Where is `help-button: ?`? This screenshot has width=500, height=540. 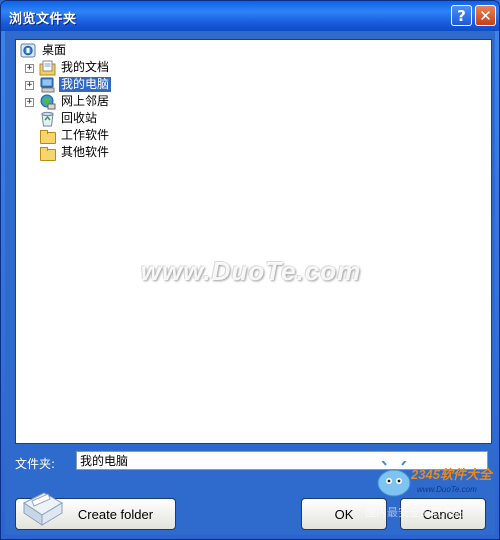 help-button: ? is located at coordinates (461, 15).